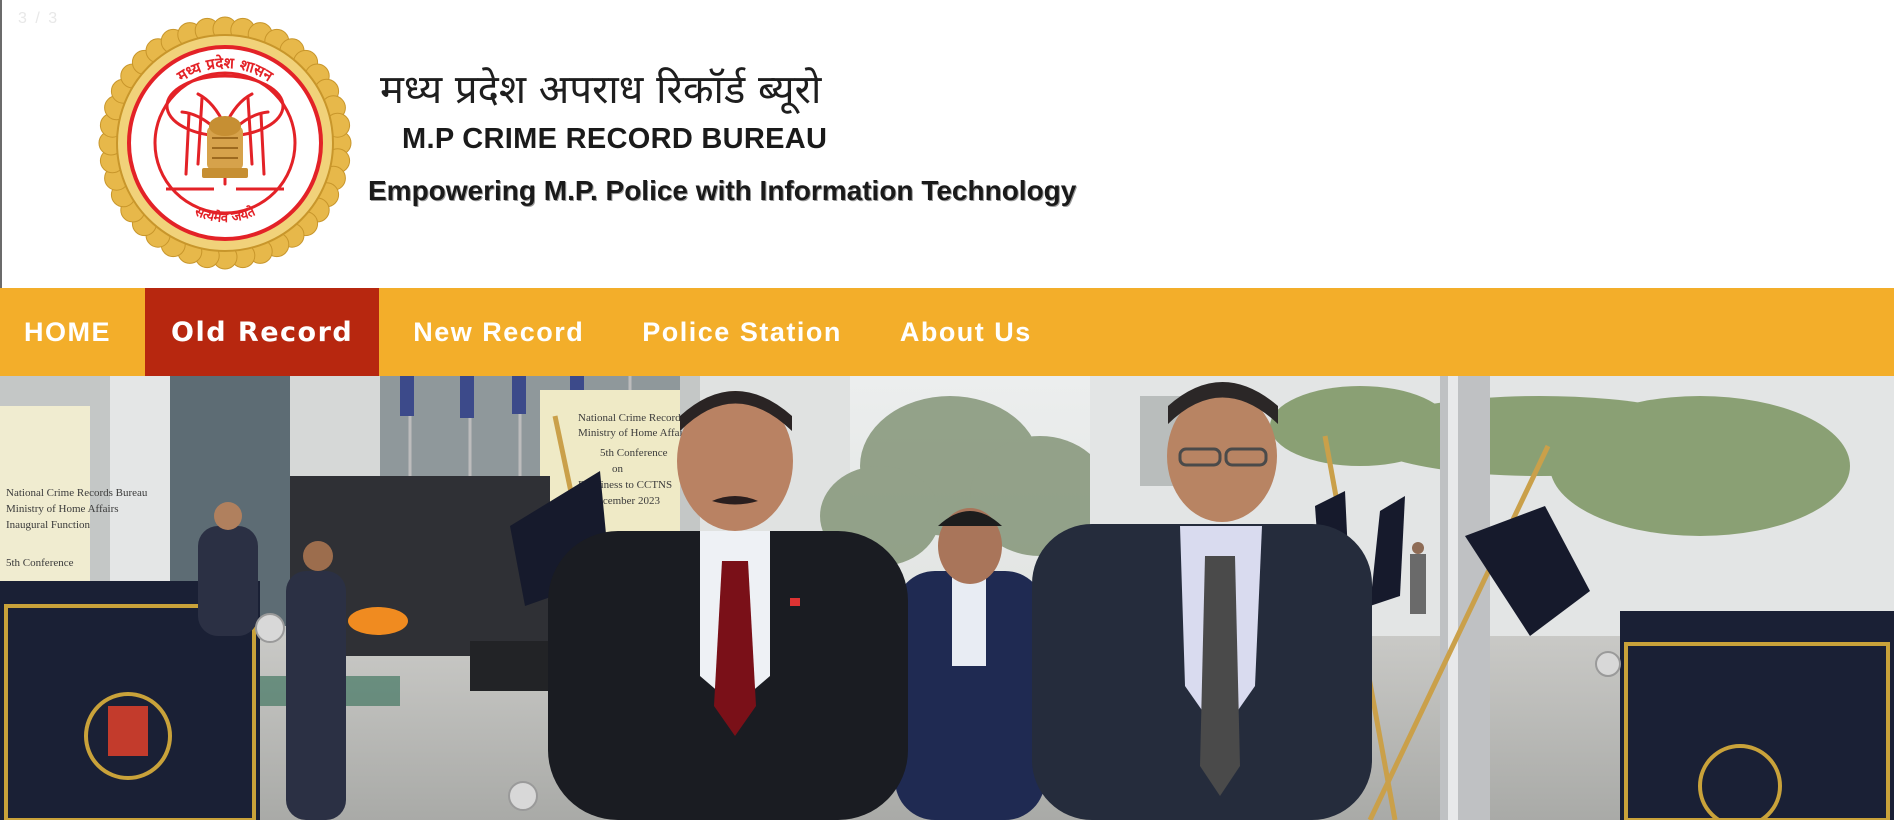 The width and height of the screenshot is (1894, 820). I want to click on nav-police-station: Police Station, so click(737, 332).